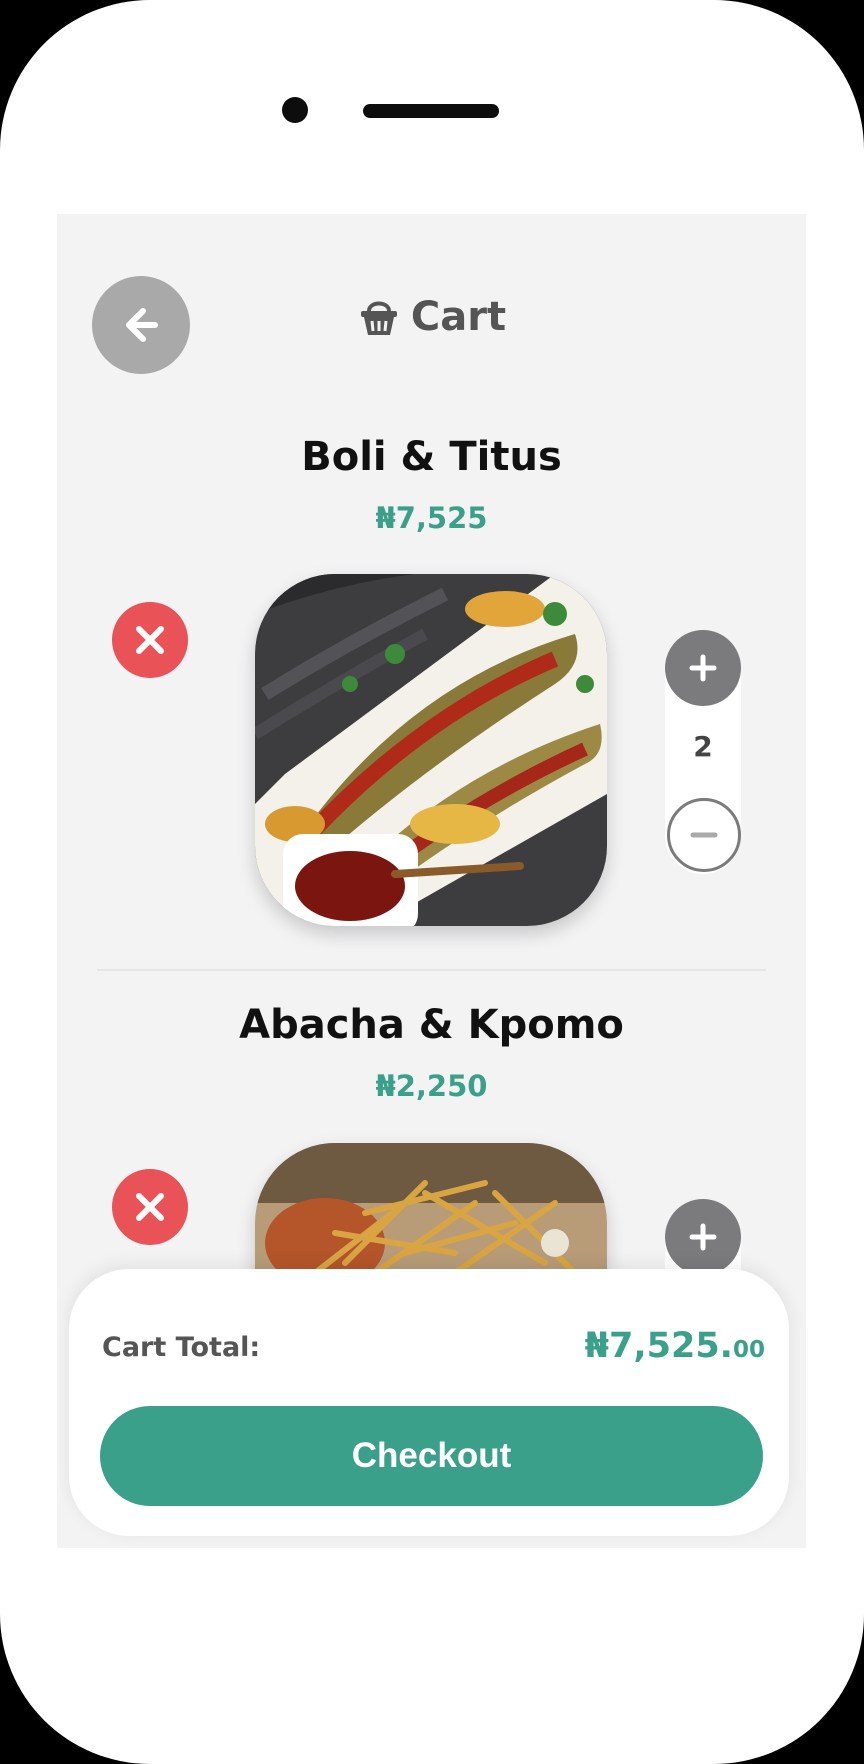 The width and height of the screenshot is (864, 1764). I want to click on checkout-button: Checkout, so click(431, 1456).